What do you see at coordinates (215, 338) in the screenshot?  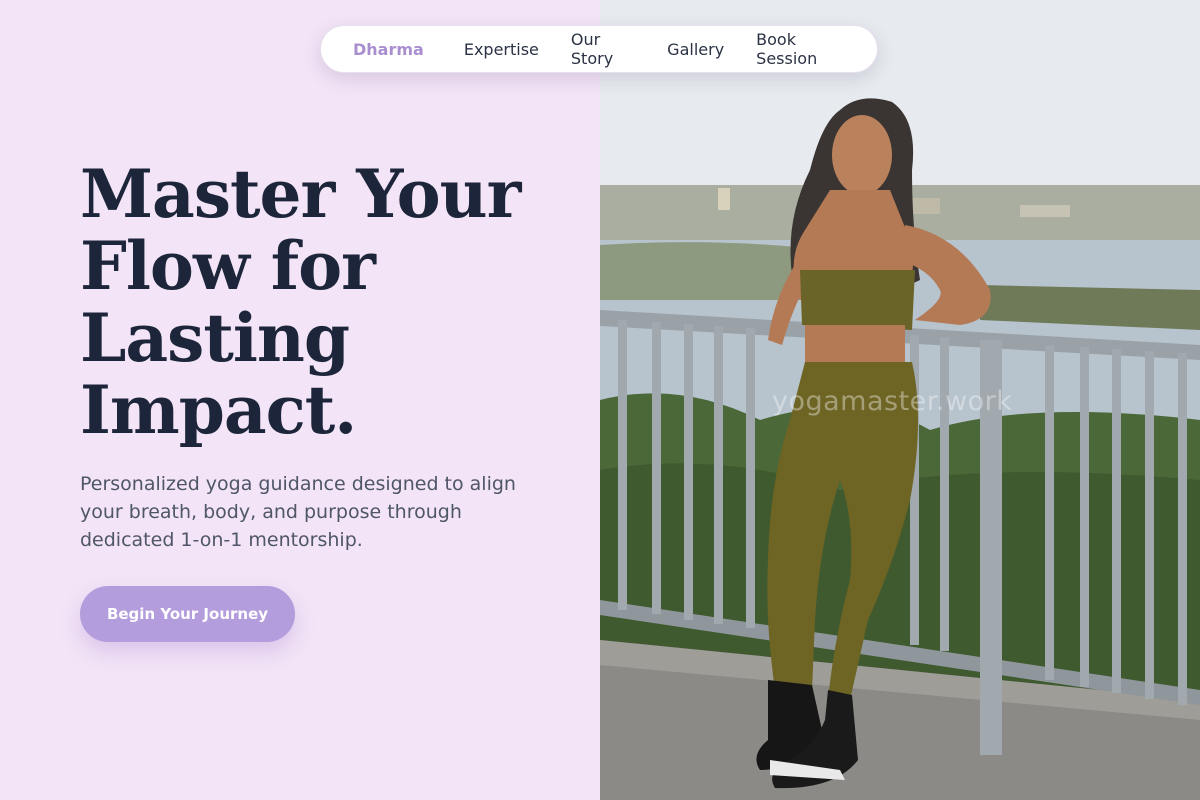 I see `hero-title-line-3: Lasting` at bounding box center [215, 338].